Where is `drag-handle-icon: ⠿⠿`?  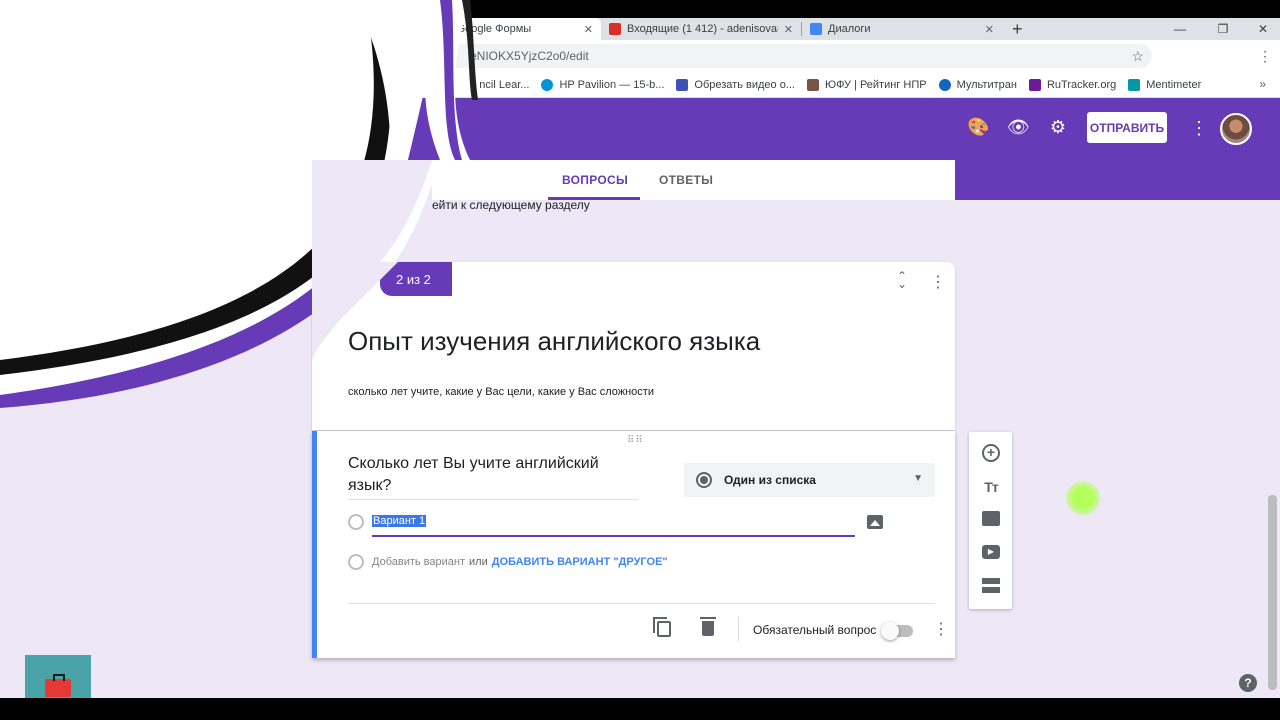
drag-handle-icon: ⠿⠿ is located at coordinates (635, 440).